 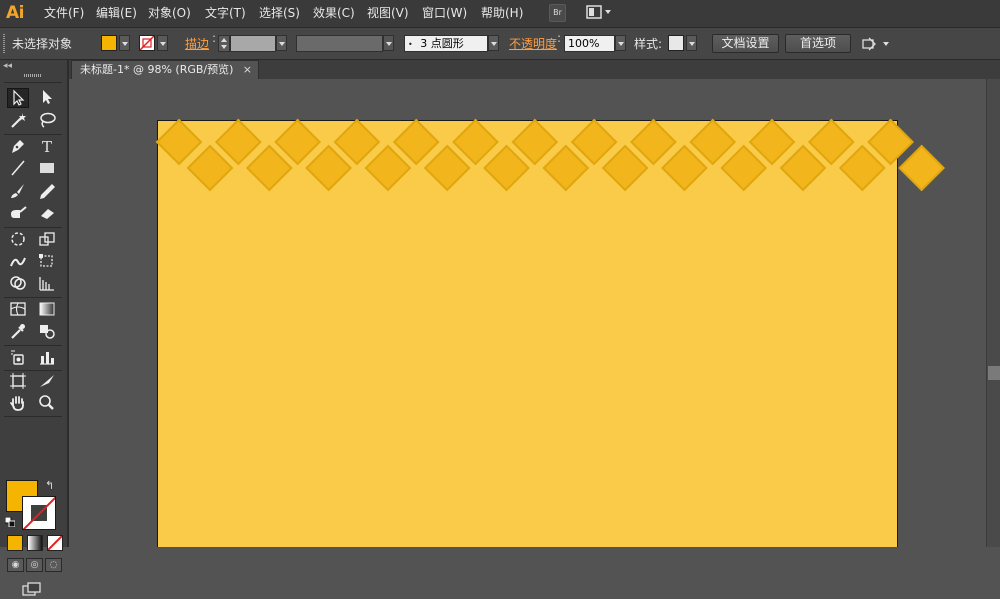 I want to click on artboard-tool, so click(x=18, y=382).